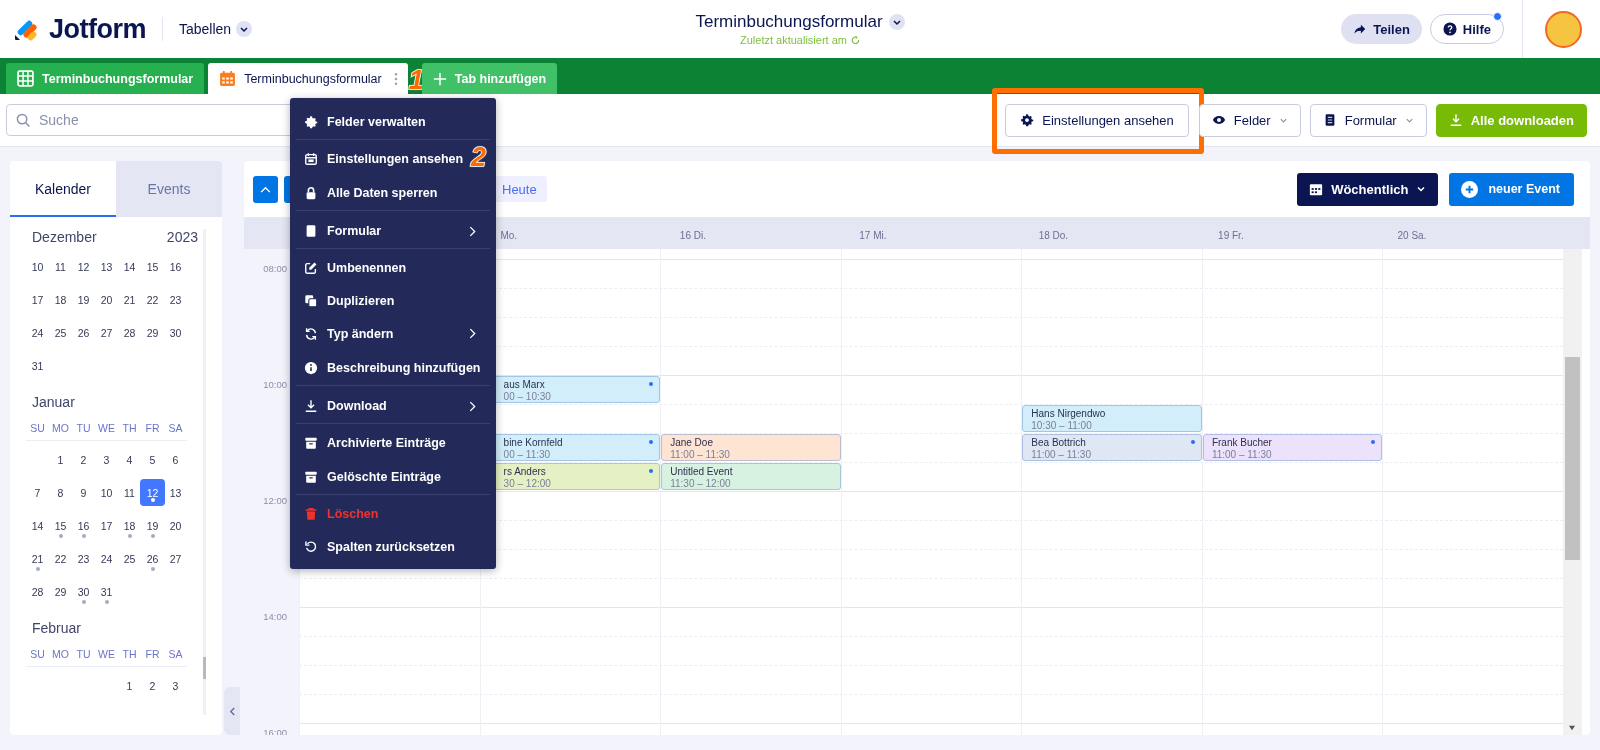 The height and width of the screenshot is (750, 1600). What do you see at coordinates (311, 442) in the screenshot?
I see `archive-icon` at bounding box center [311, 442].